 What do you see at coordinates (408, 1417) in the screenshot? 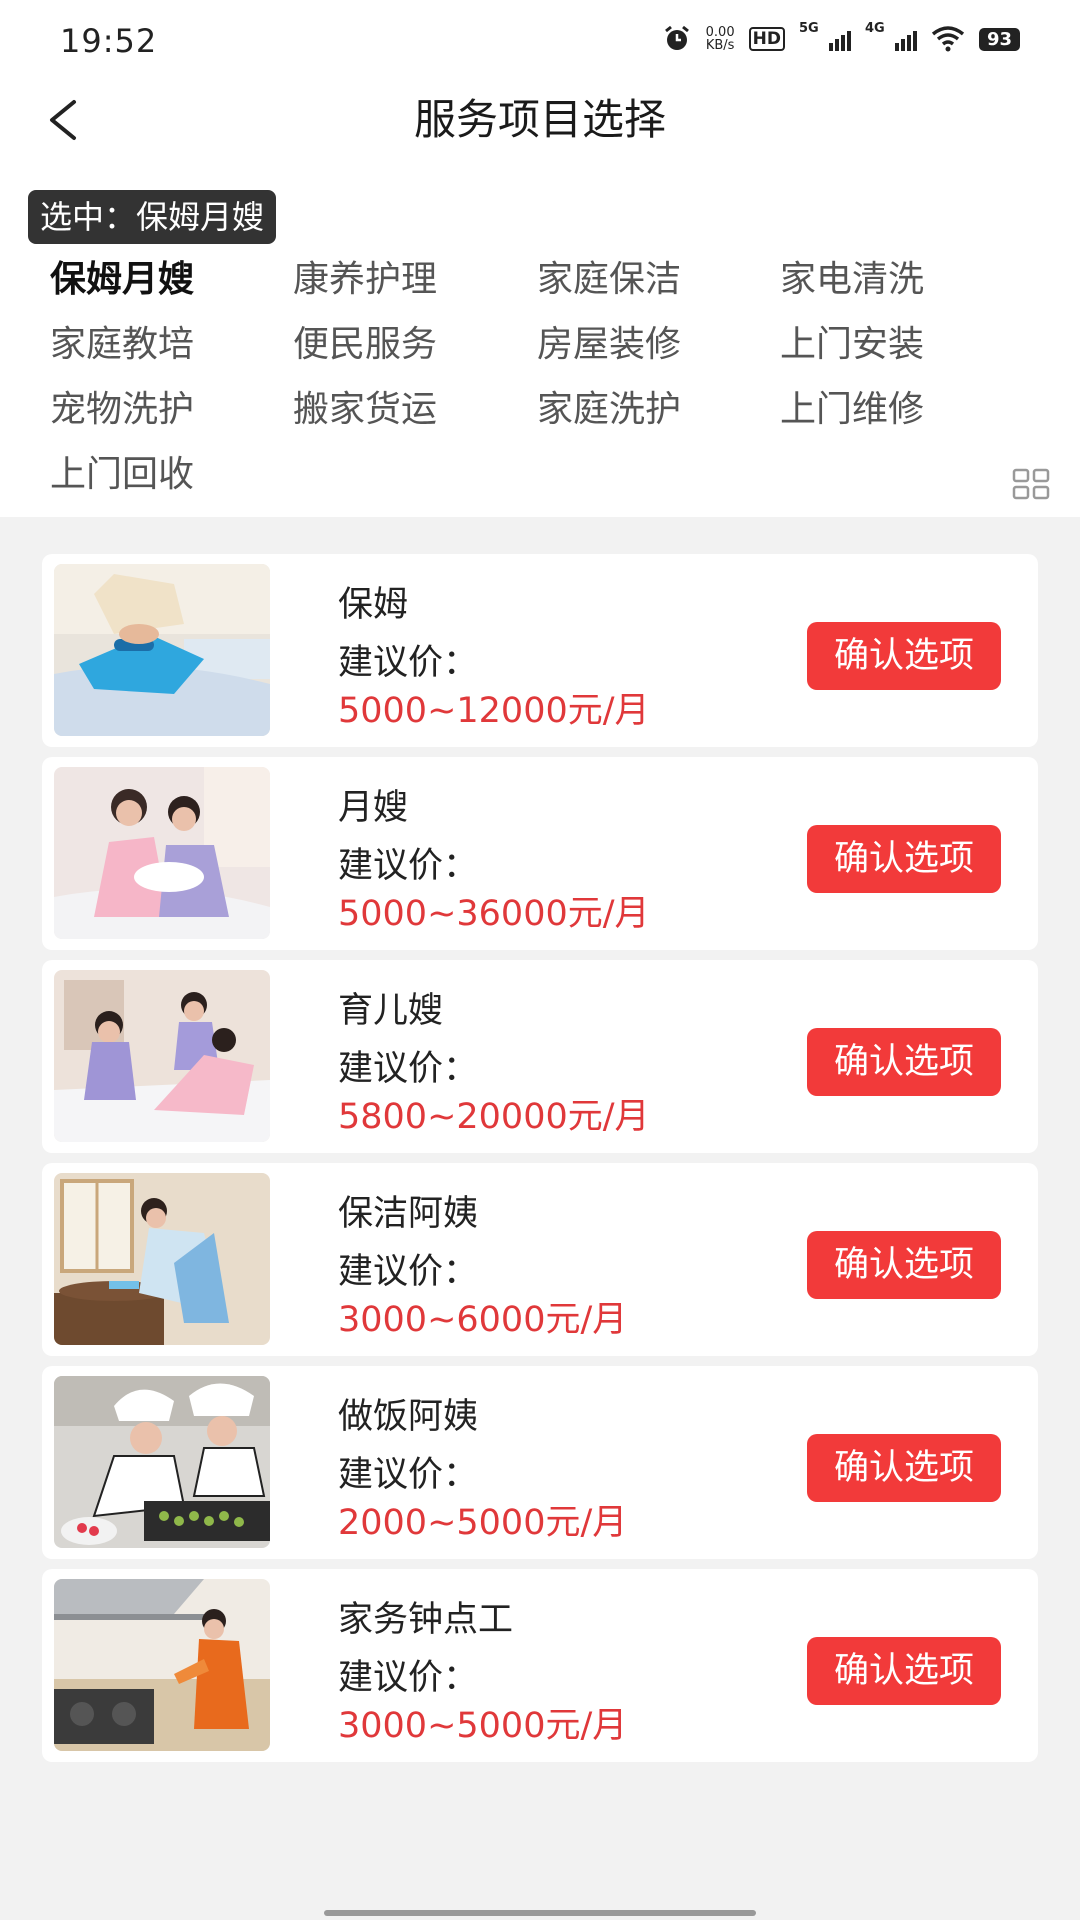
I see `service-name: 做饭阿姨` at bounding box center [408, 1417].